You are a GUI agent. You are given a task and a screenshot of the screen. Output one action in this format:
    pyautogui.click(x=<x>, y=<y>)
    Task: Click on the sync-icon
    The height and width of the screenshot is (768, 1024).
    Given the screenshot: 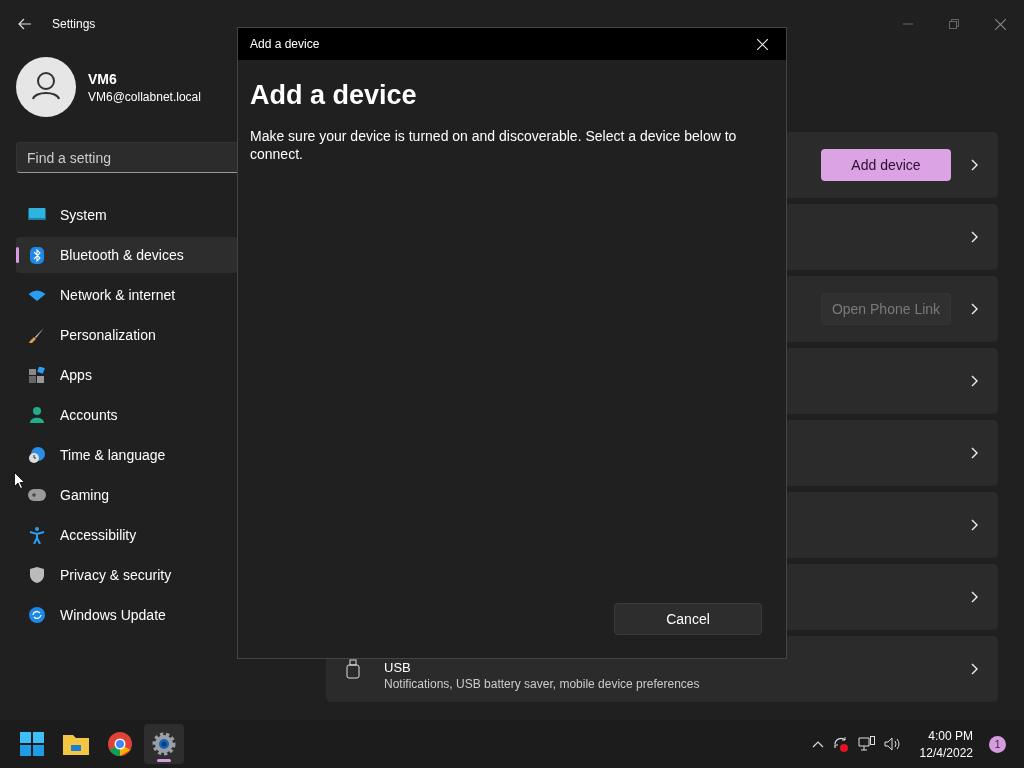 What is the action you would take?
    pyautogui.click(x=840, y=744)
    